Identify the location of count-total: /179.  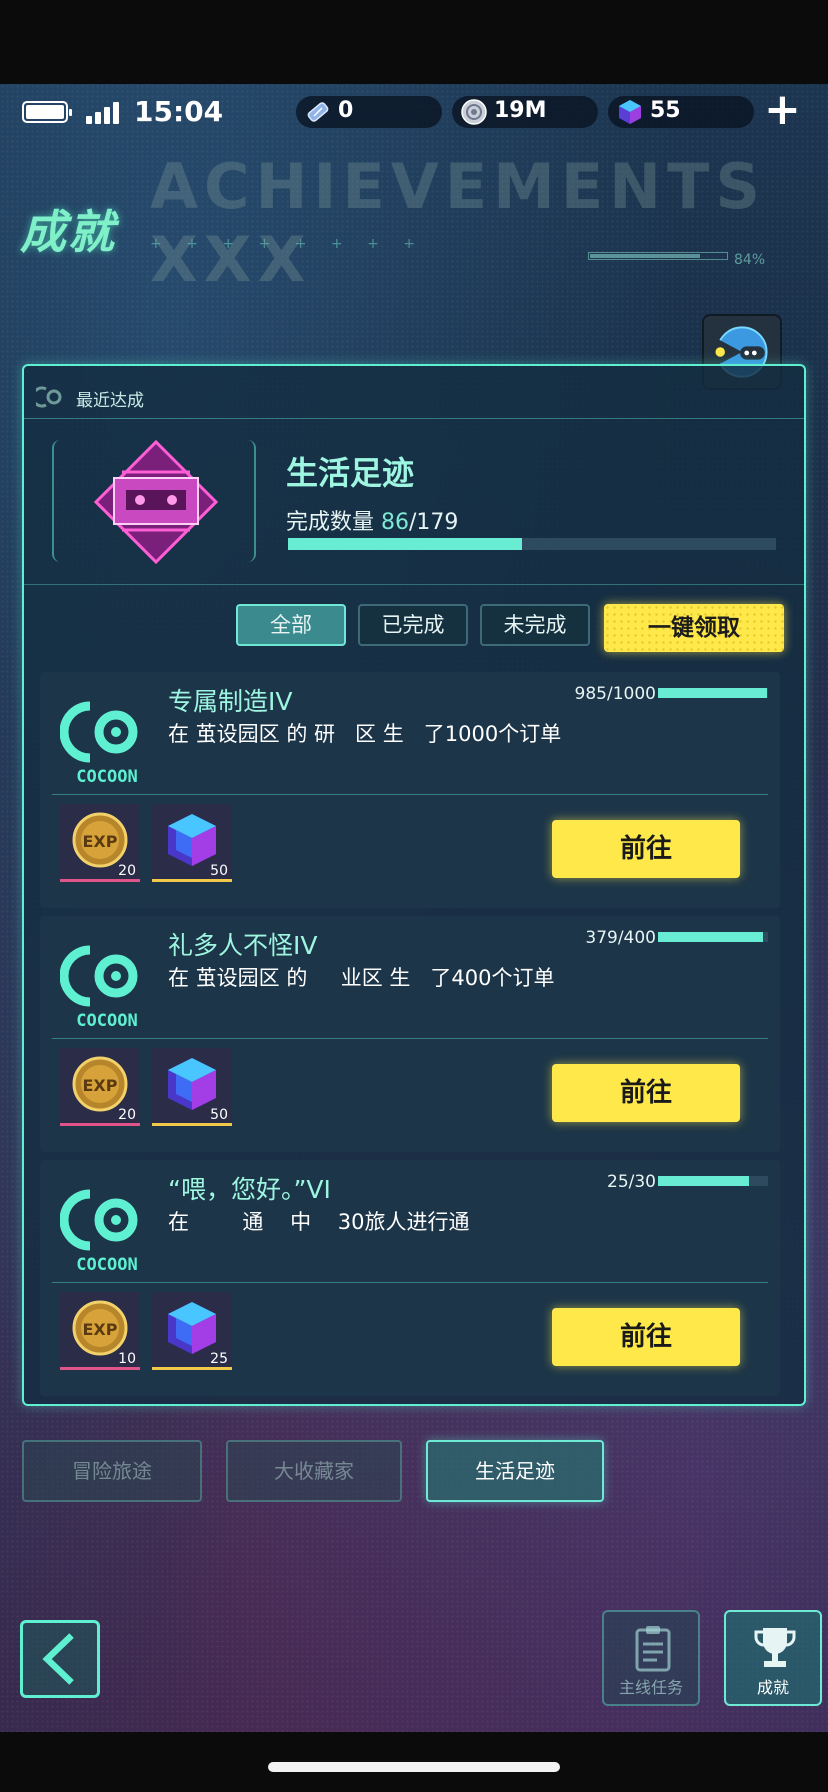
(434, 522).